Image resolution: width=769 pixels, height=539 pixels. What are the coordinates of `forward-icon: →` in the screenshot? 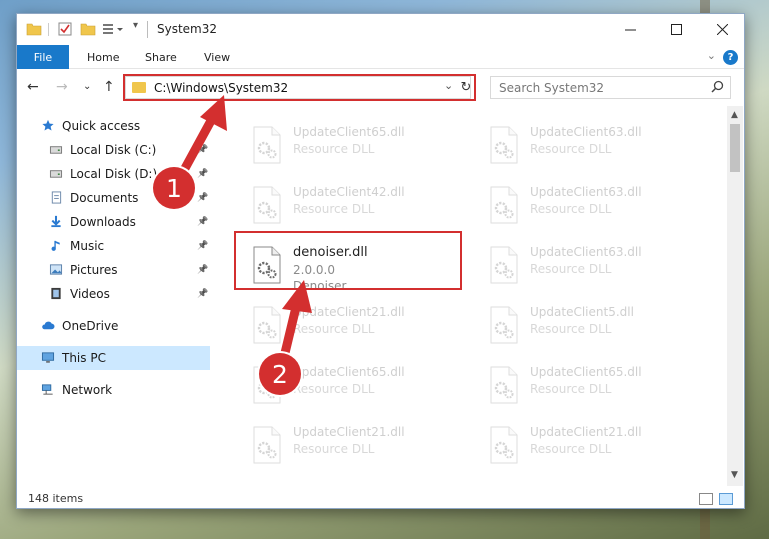 It's located at (62, 87).